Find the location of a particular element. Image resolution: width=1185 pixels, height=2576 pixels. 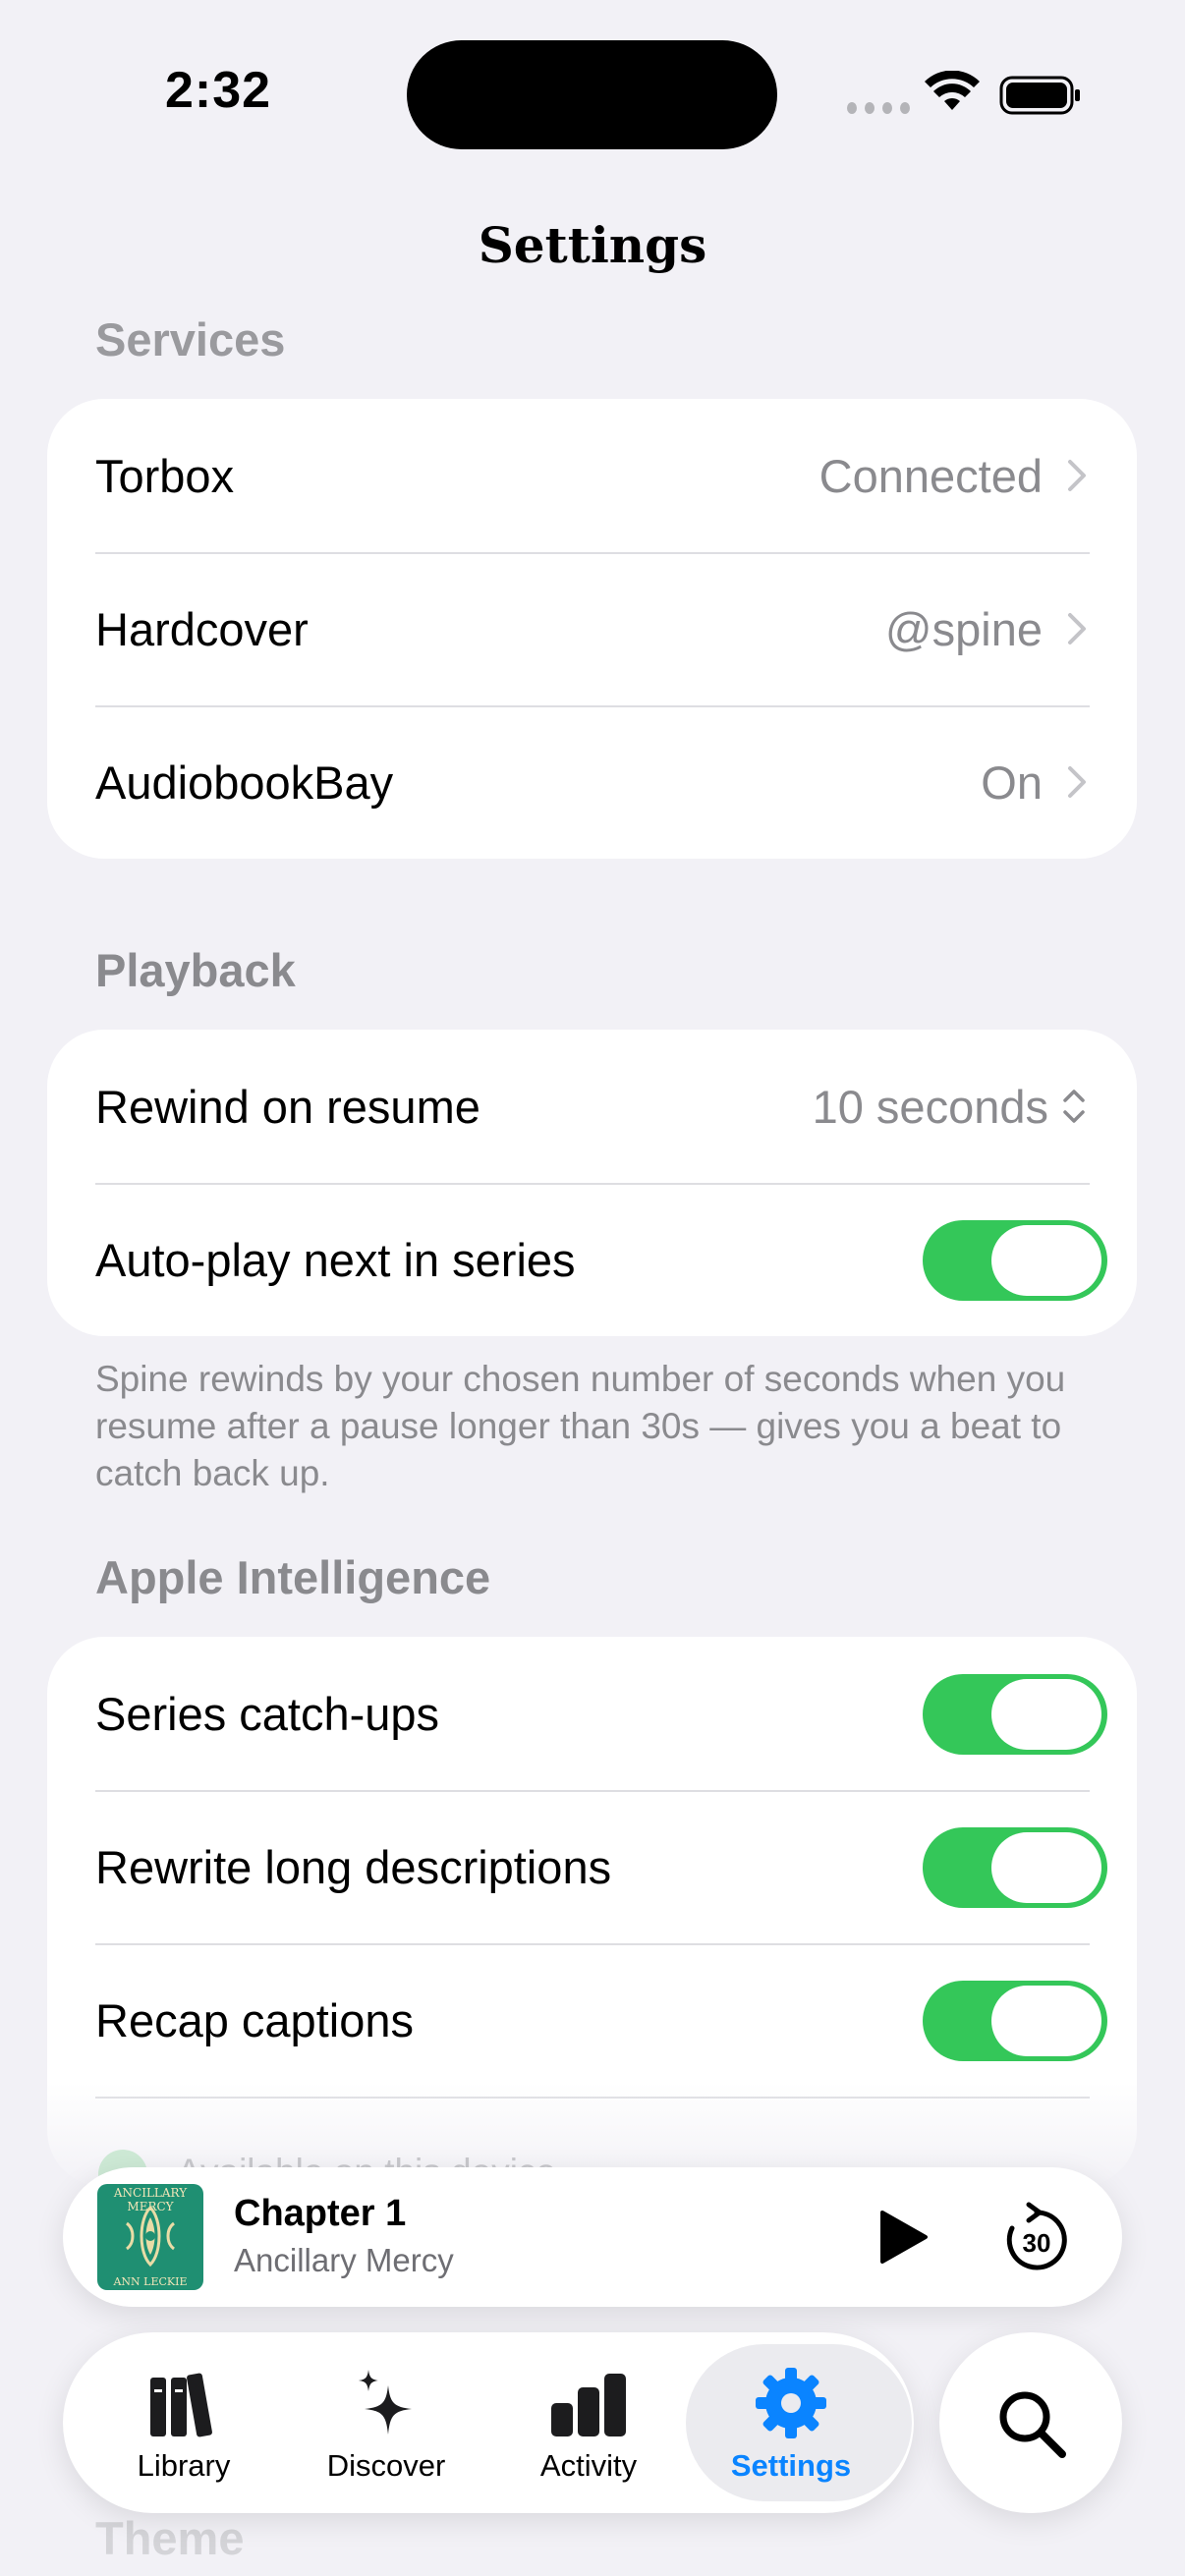

dynamic-island is located at coordinates (592, 94).